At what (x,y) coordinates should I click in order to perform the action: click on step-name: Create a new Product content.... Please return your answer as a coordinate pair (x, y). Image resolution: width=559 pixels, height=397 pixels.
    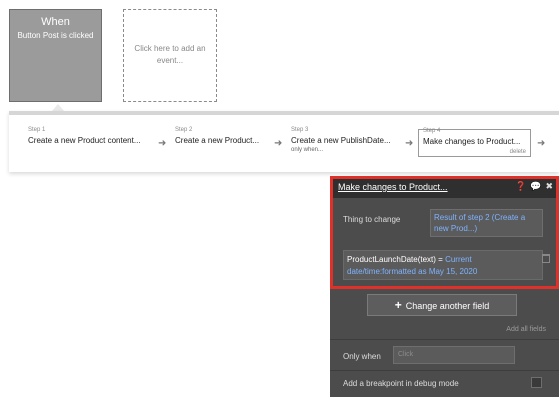
    Looking at the image, I should click on (84, 140).